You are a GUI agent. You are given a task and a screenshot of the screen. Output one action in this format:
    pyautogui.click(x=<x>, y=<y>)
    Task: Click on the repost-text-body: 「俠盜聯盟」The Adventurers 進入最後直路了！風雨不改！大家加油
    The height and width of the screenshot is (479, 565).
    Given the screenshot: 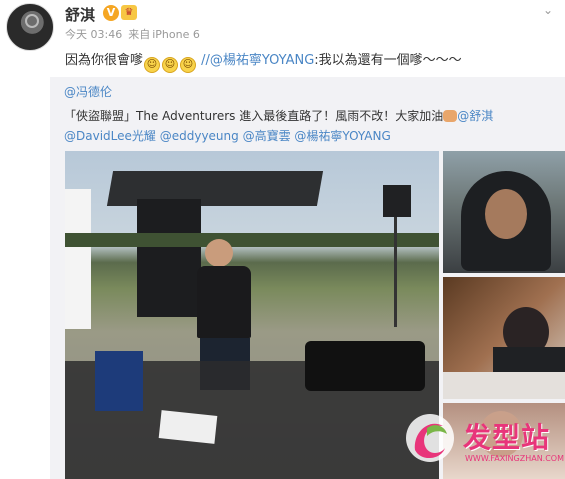 What is the action you would take?
    pyautogui.click(x=254, y=116)
    